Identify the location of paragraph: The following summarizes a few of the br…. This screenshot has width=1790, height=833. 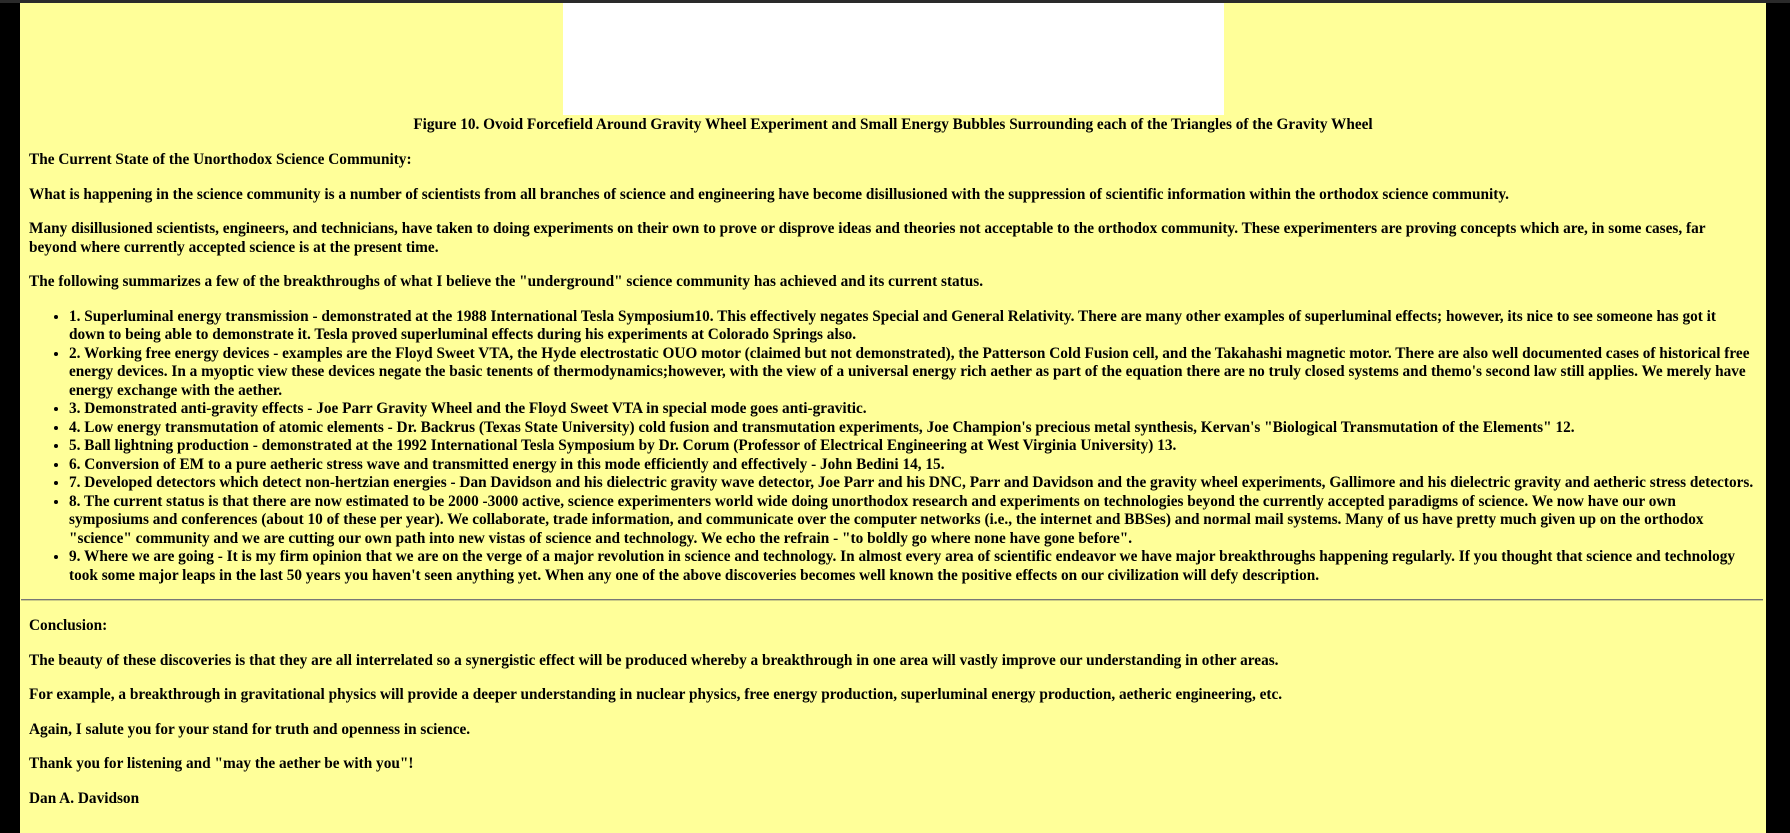
(506, 281).